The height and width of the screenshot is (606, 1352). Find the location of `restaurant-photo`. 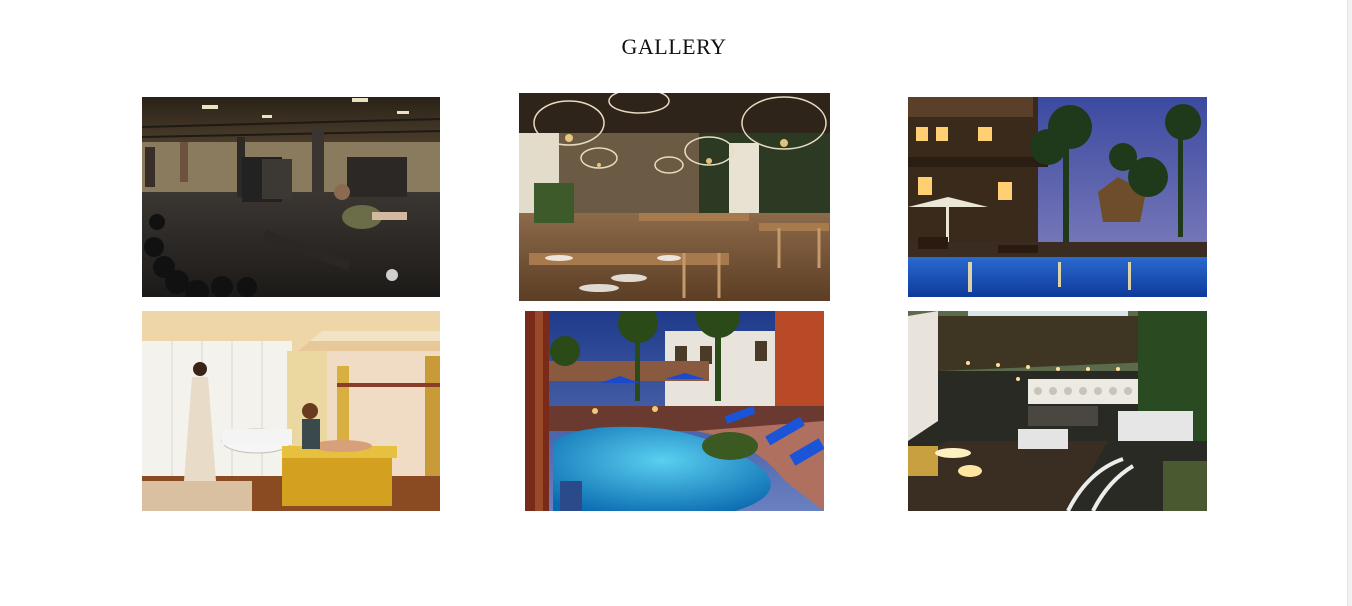

restaurant-photo is located at coordinates (674, 197).